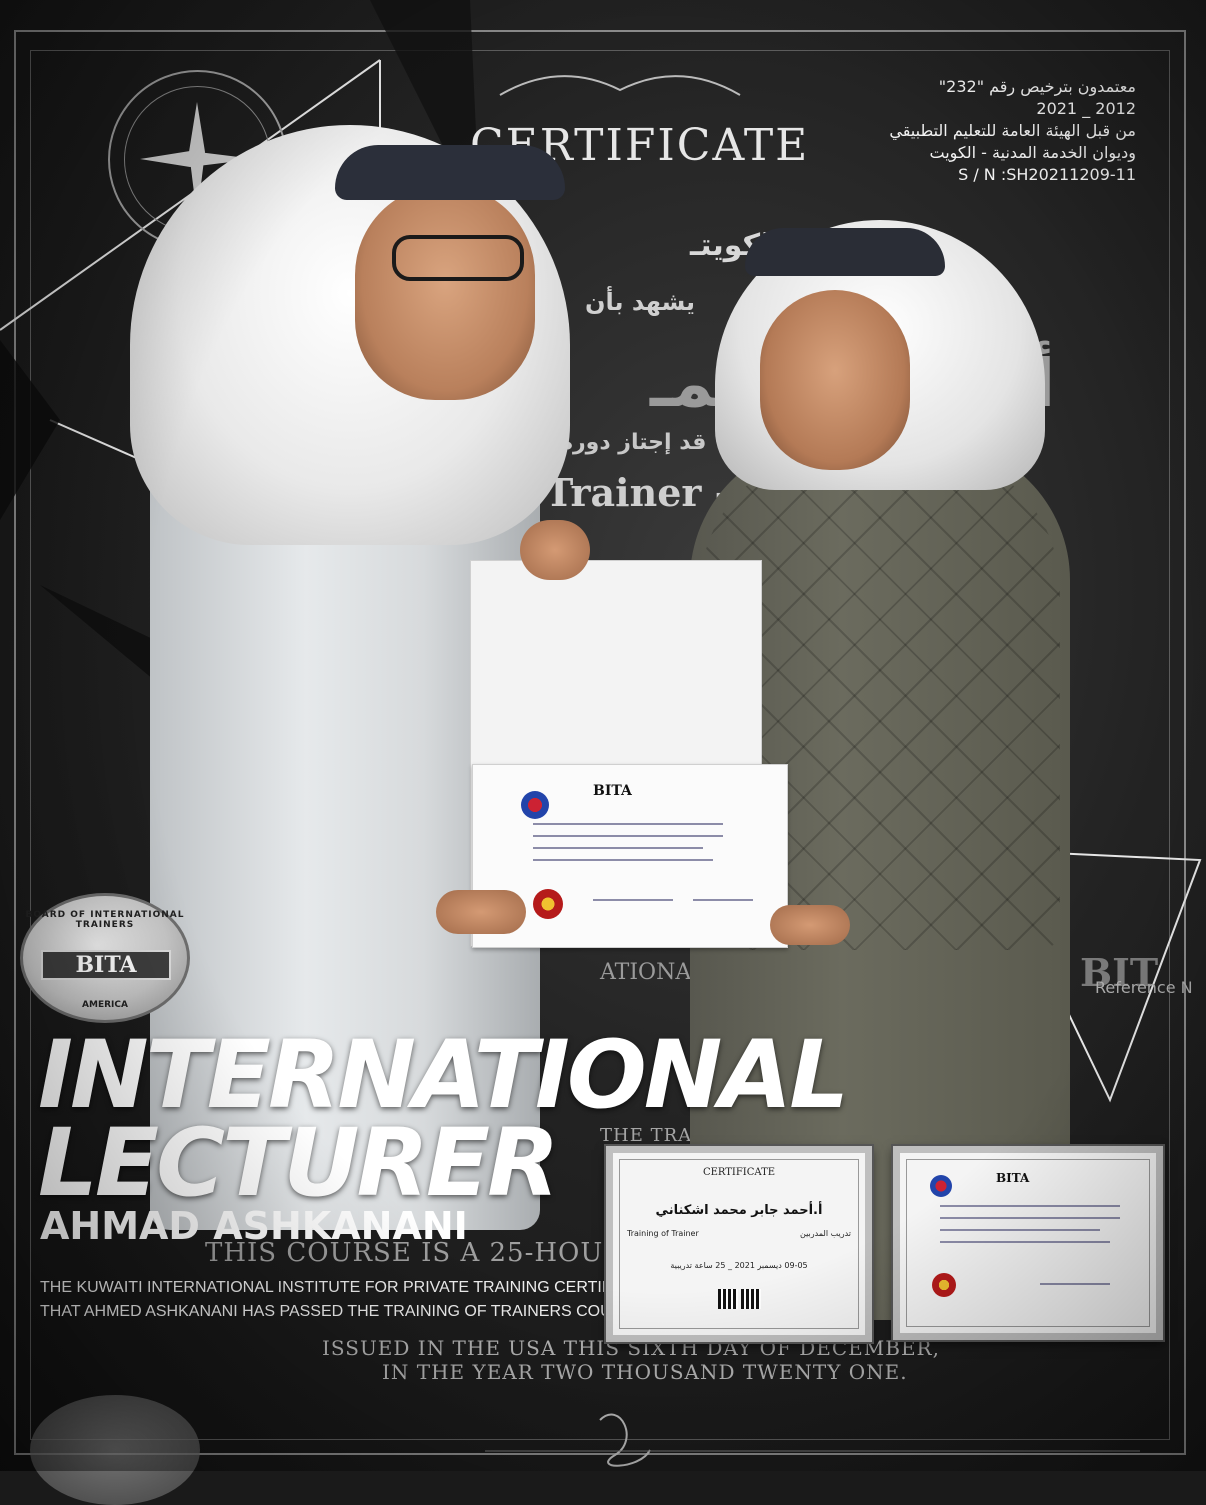  I want to click on thumbnail-border, so click(739, 1244).